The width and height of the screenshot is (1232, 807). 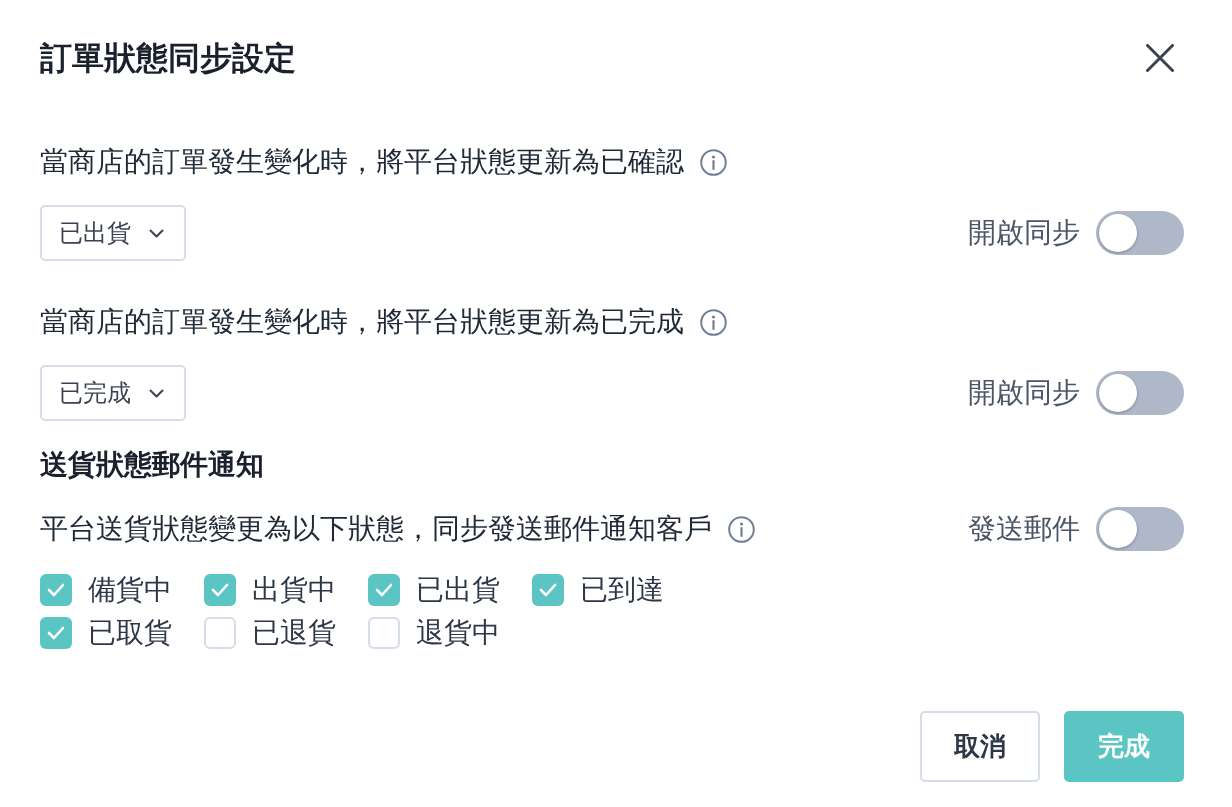 I want to click on dialog-title: 訂單狀態同步設定, so click(x=168, y=58).